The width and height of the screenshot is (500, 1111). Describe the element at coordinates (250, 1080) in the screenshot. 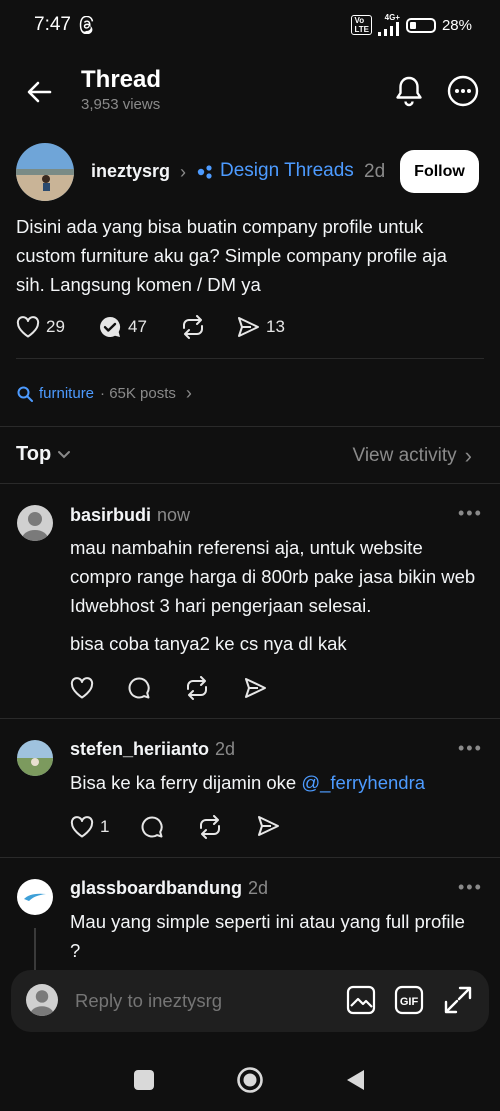

I see `home-button` at that location.